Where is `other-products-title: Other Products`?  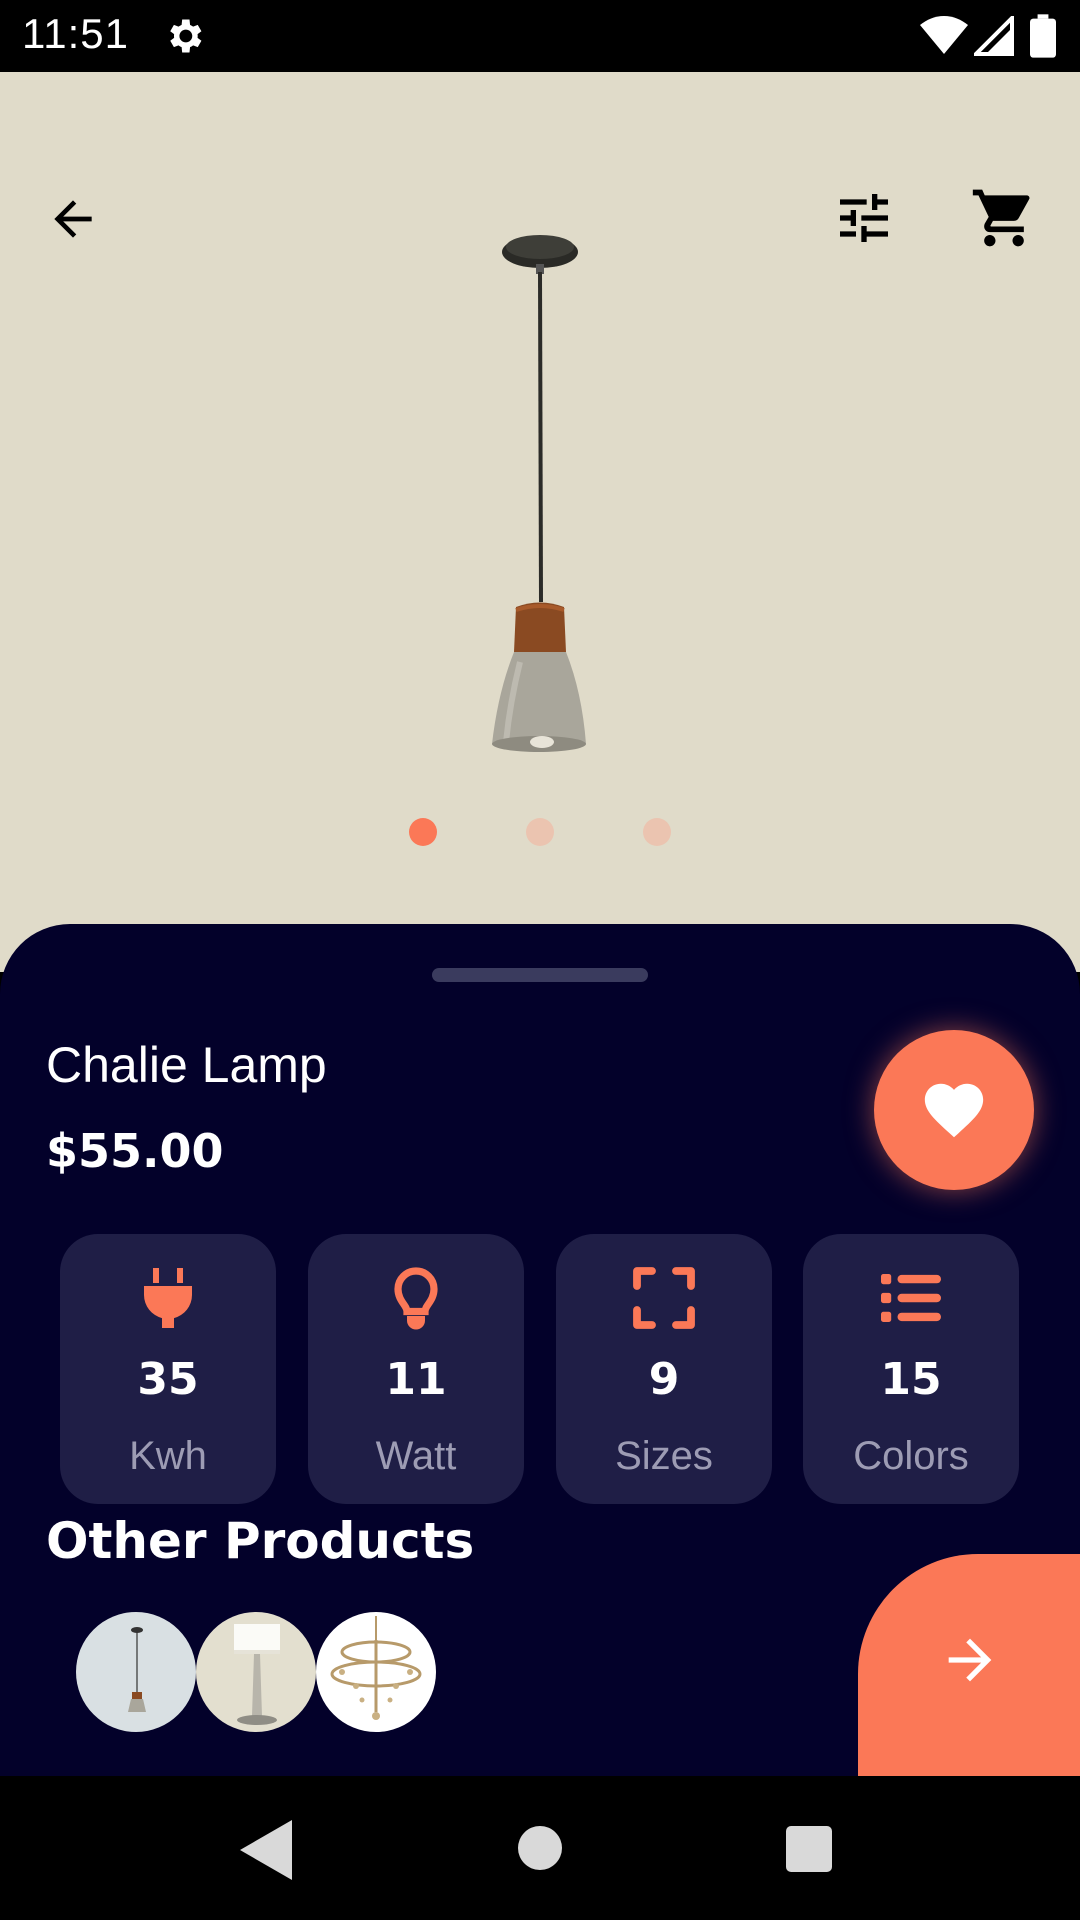
other-products-title: Other Products is located at coordinates (260, 1541).